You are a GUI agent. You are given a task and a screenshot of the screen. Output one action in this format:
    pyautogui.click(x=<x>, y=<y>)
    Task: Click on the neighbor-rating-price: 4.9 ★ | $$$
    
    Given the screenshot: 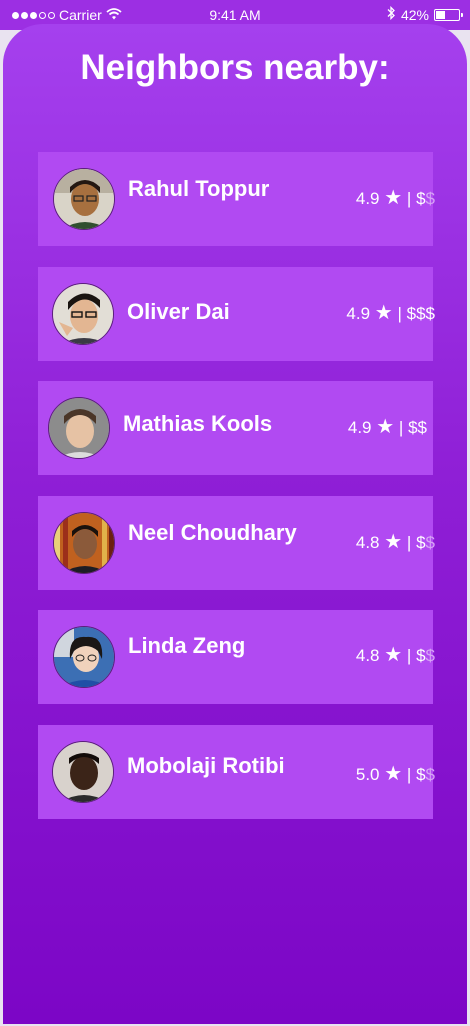 What is the action you would take?
    pyautogui.click(x=390, y=312)
    